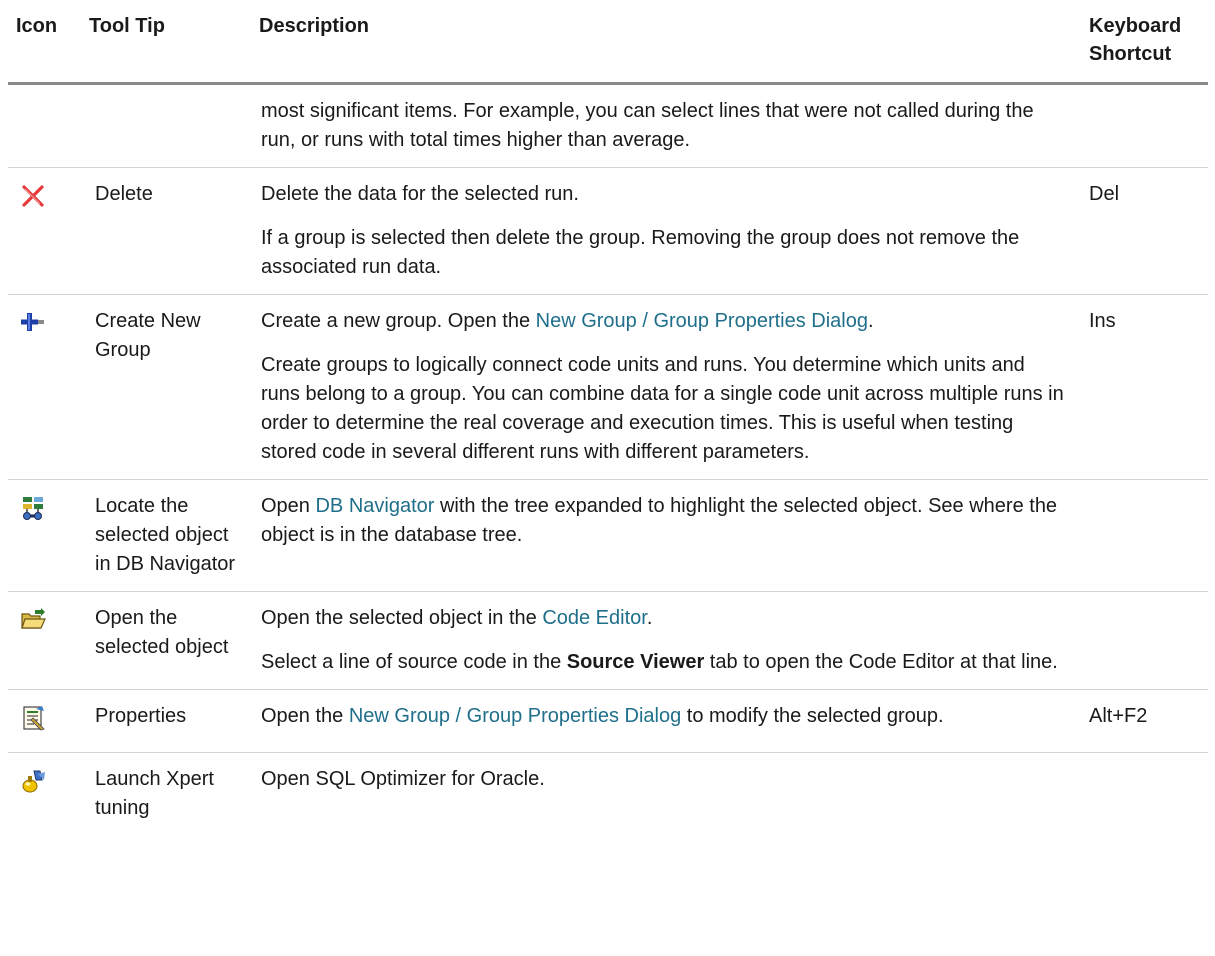 This screenshot has height=956, width=1215. I want to click on shortcut-cell: Ins, so click(1144, 387).